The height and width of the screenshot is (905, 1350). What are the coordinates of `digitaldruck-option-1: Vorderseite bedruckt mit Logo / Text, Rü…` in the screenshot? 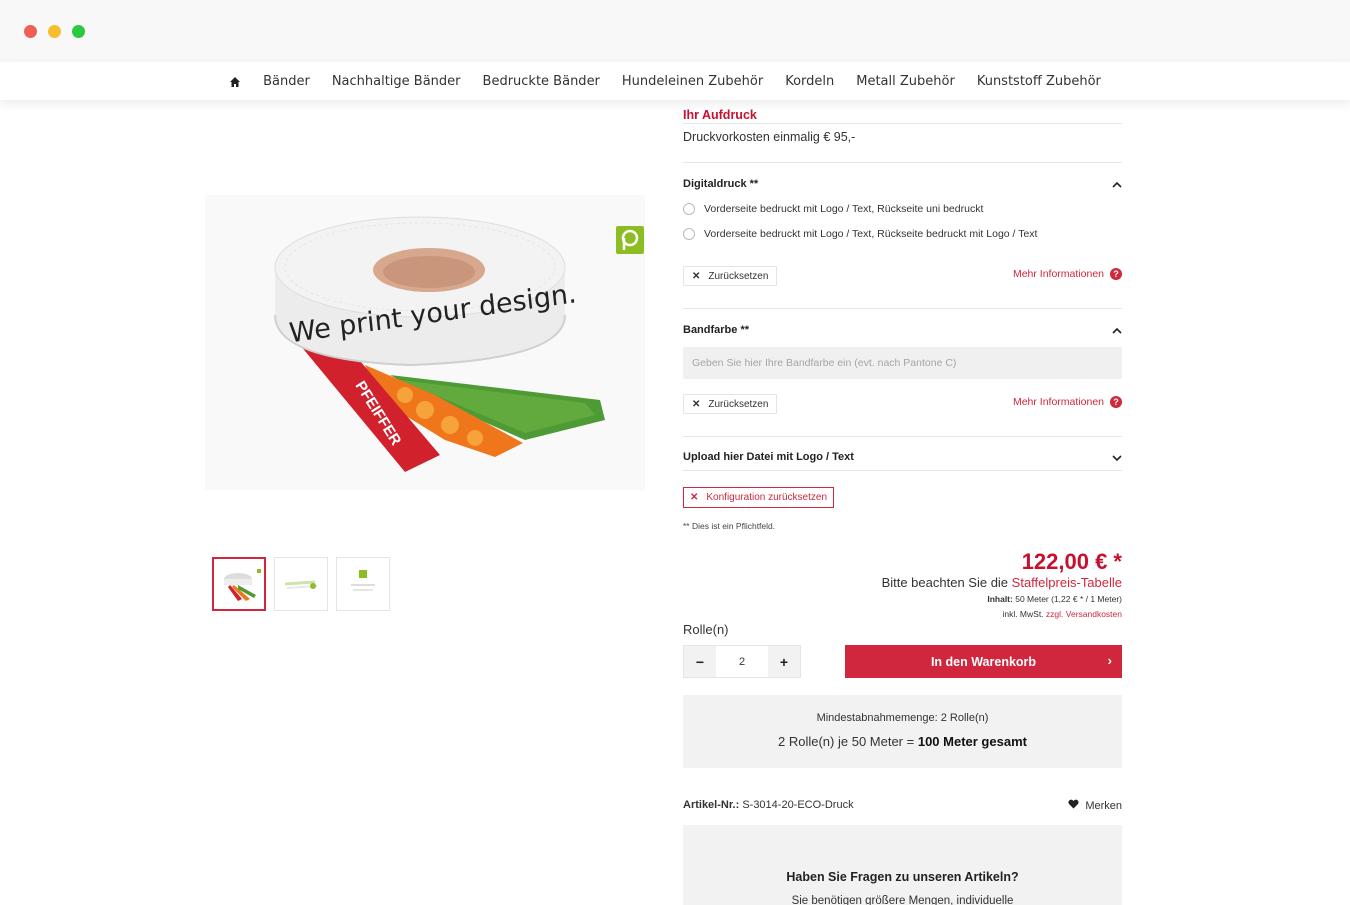 It's located at (833, 209).